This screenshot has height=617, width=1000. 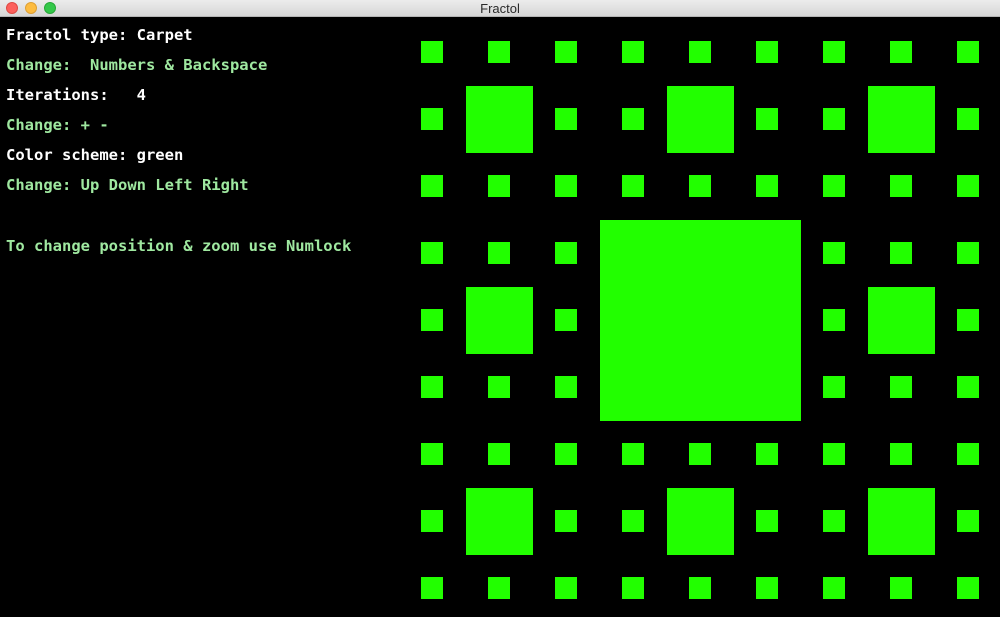 I want to click on window-title: Fractol, so click(x=500, y=8).